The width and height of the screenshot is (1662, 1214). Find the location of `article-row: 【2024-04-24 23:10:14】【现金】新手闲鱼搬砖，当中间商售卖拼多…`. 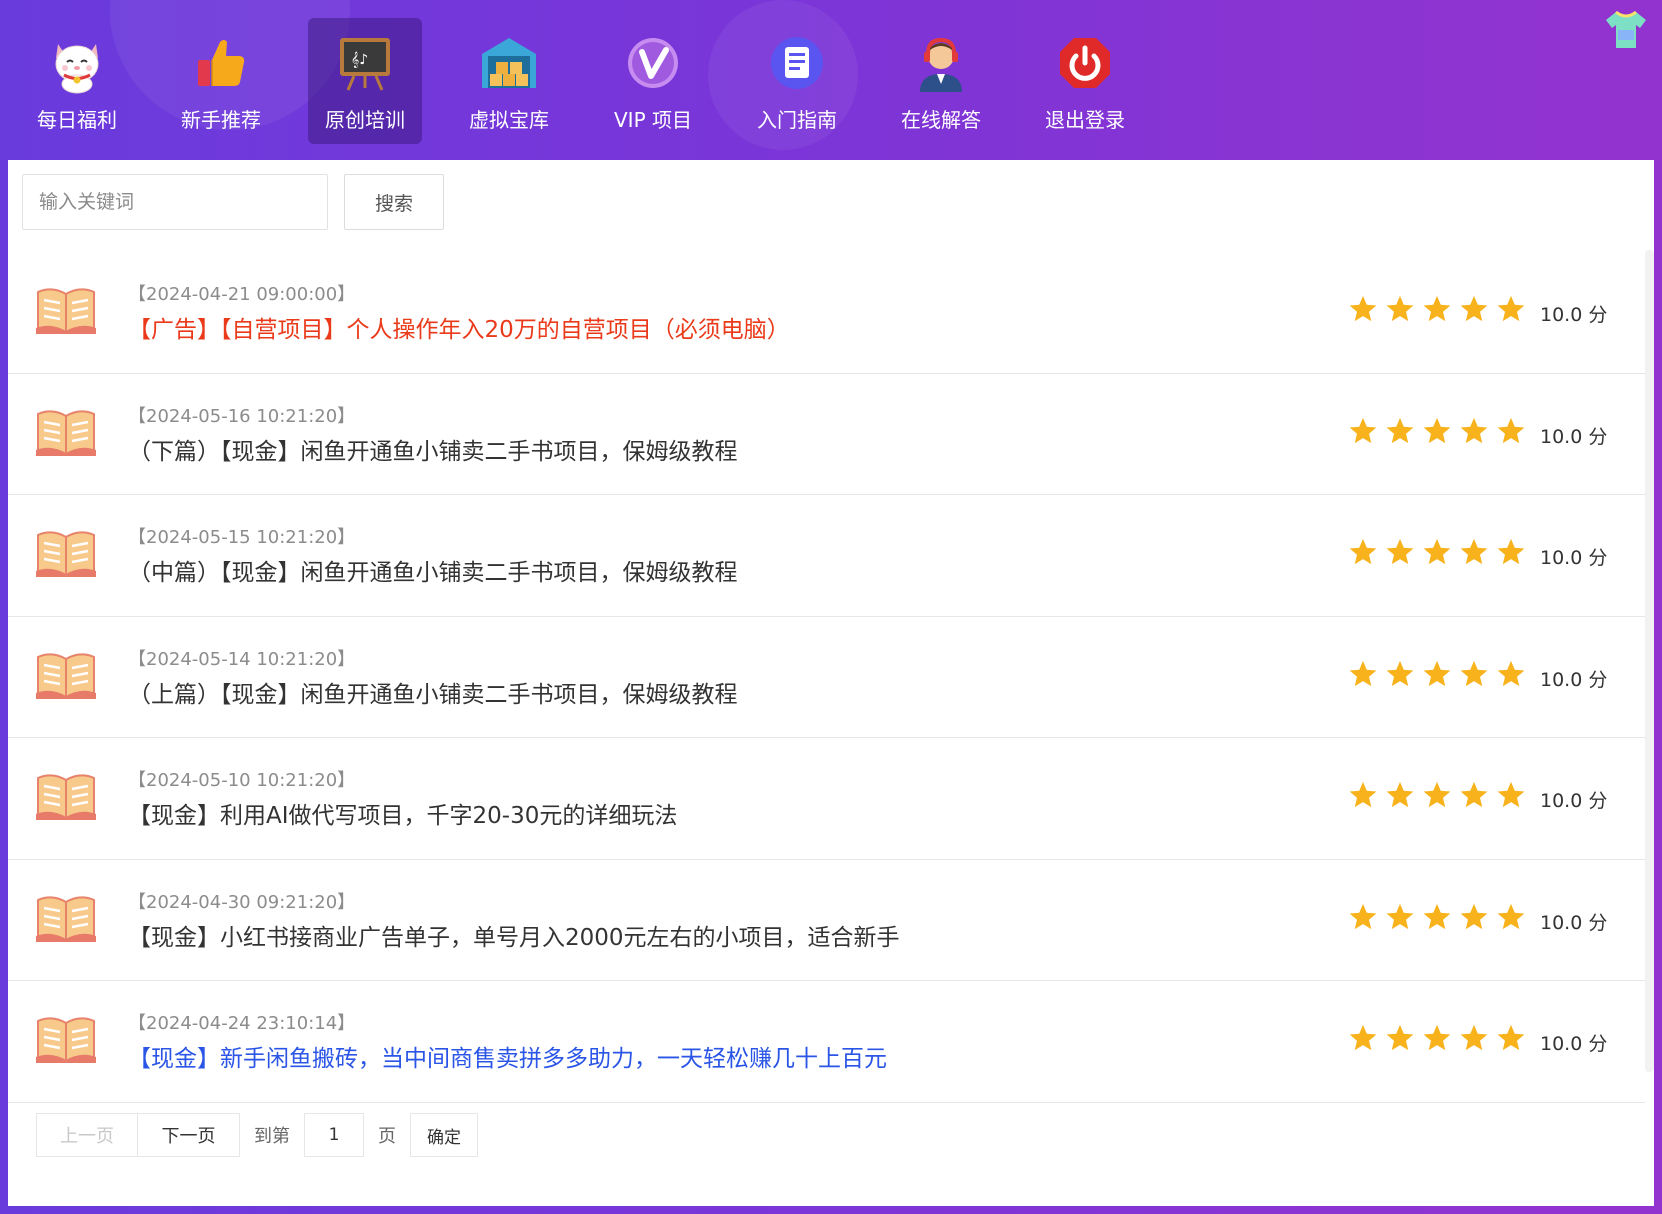

article-row: 【2024-04-24 23:10:14】【现金】新手闲鱼搬砖，当中间商售卖拼多… is located at coordinates (826, 1042).